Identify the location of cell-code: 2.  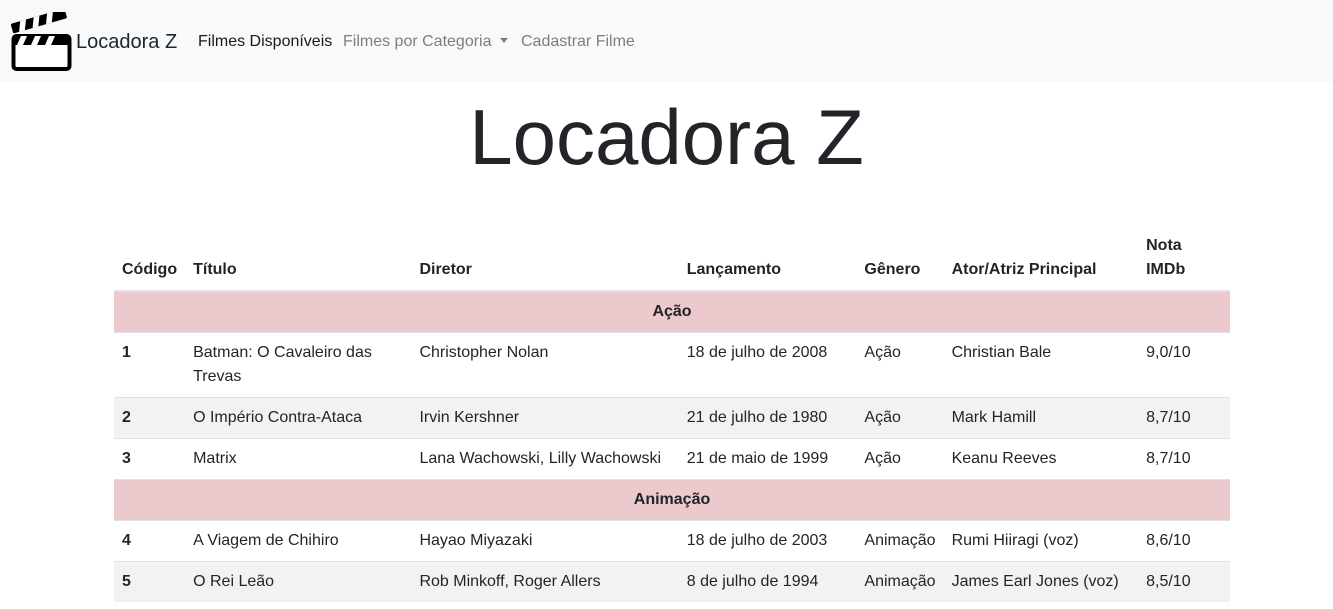
(150, 418).